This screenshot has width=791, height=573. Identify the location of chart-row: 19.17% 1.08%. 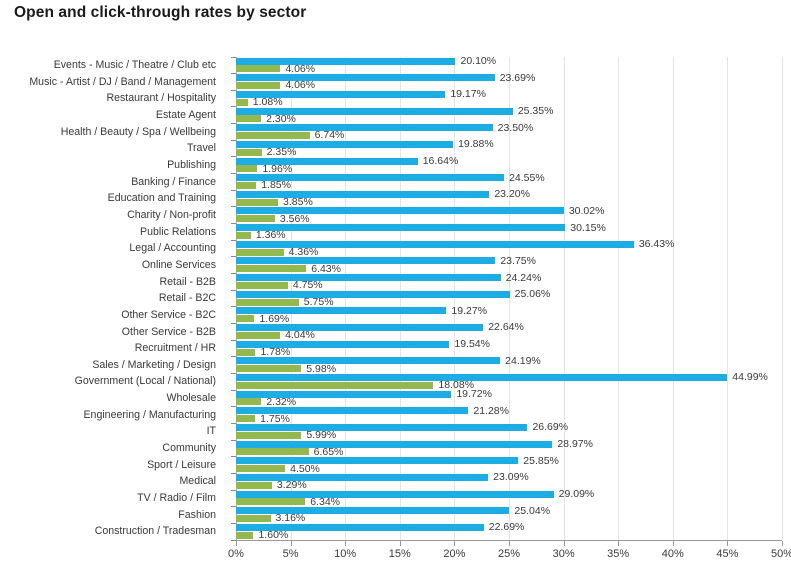
(509, 97).